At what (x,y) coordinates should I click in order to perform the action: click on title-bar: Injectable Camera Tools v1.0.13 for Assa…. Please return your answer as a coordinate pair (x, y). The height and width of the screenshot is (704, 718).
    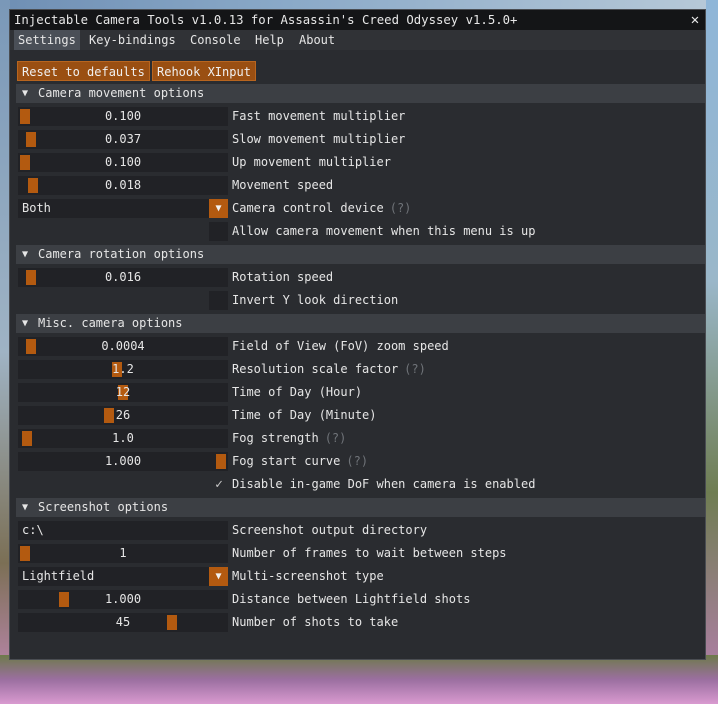
    Looking at the image, I should click on (357, 20).